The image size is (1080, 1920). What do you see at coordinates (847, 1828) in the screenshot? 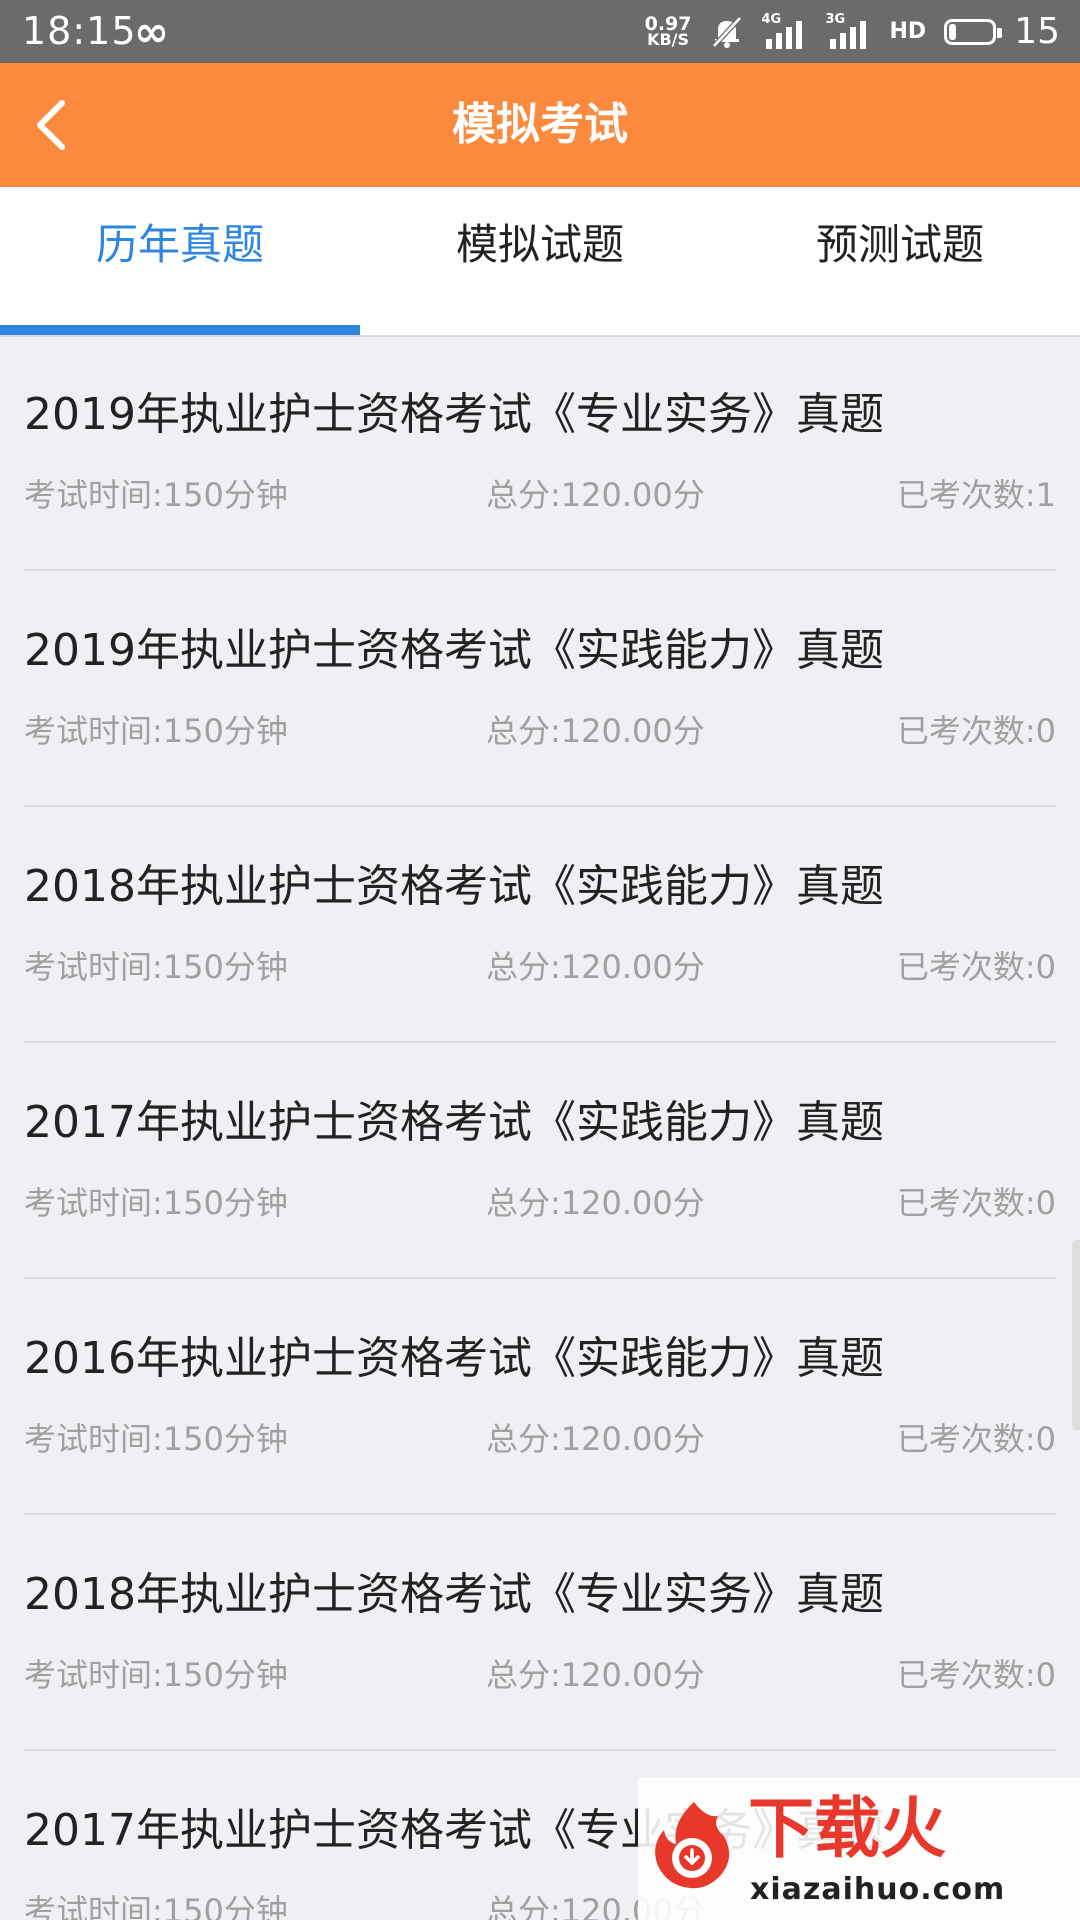
I see `watermark-brand: 下载火` at bounding box center [847, 1828].